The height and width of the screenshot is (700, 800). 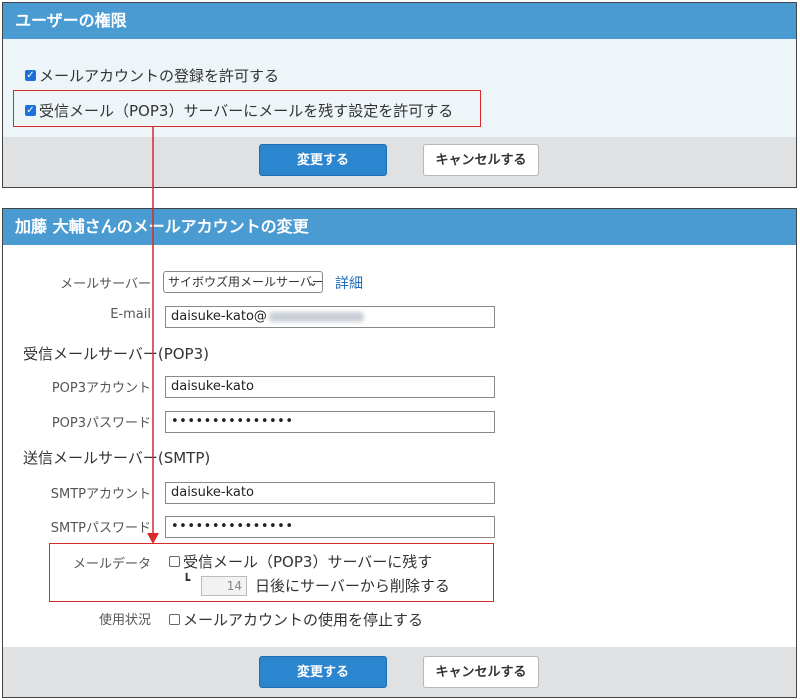 What do you see at coordinates (153, 538) in the screenshot?
I see `arrow-head-icon` at bounding box center [153, 538].